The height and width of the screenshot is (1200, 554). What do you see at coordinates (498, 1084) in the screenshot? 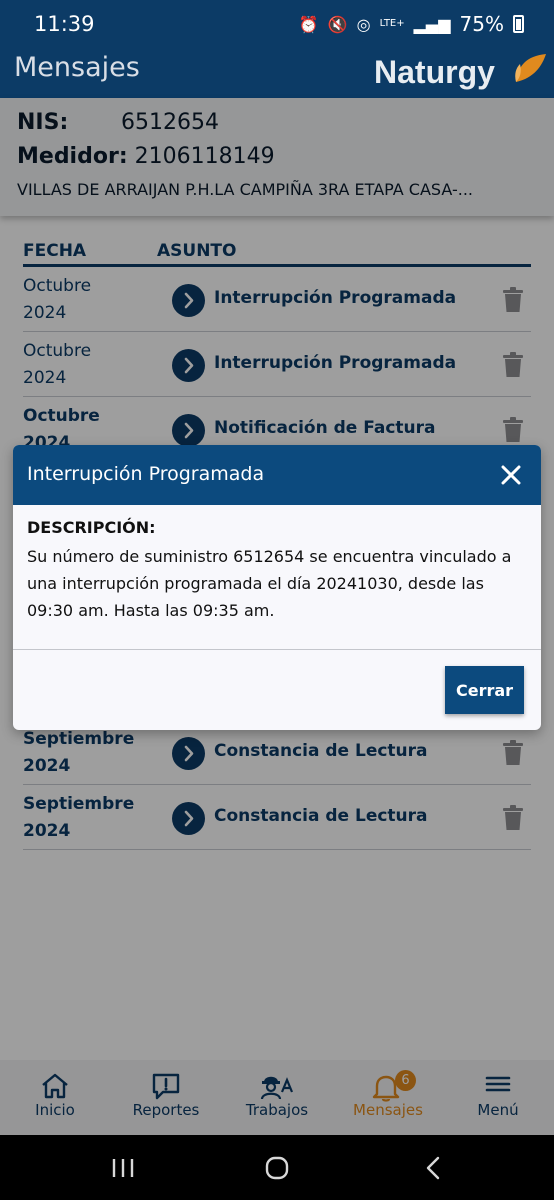
I see `hamburger-icon` at bounding box center [498, 1084].